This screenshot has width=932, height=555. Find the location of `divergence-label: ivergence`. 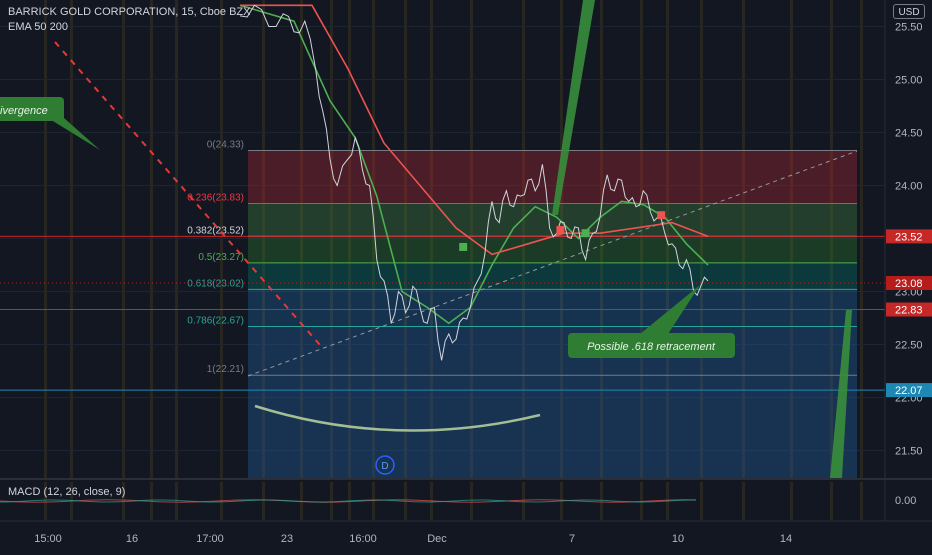

divergence-label: ivergence is located at coordinates (24, 111).